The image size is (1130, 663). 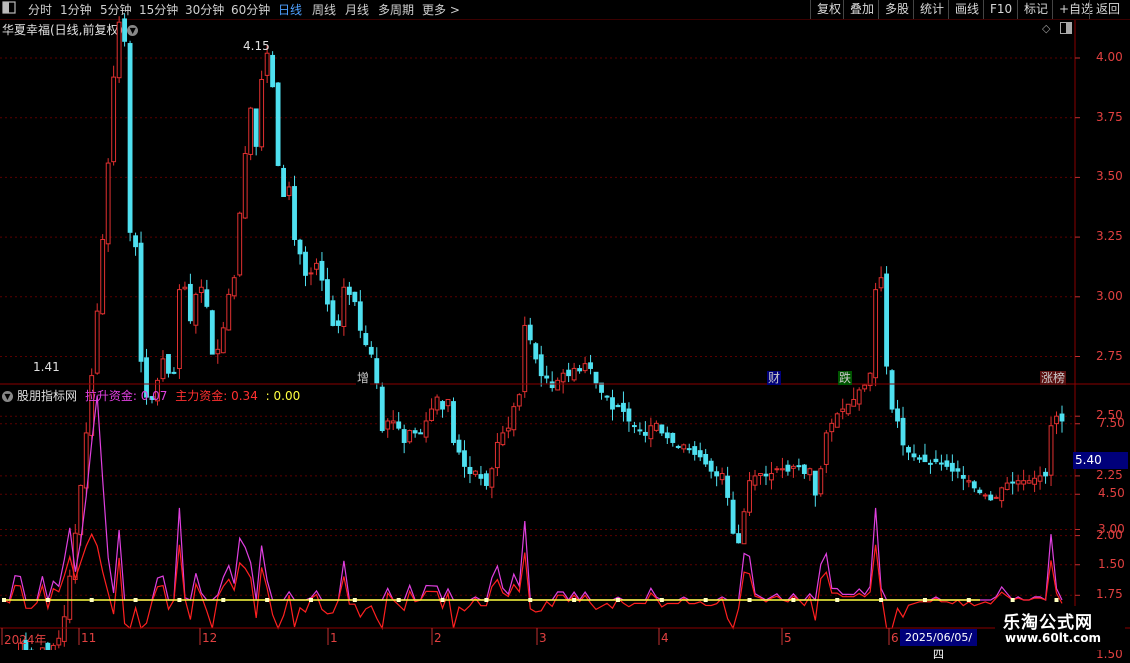 What do you see at coordinates (250, 9) in the screenshot?
I see `period-60min: 60分钟` at bounding box center [250, 9].